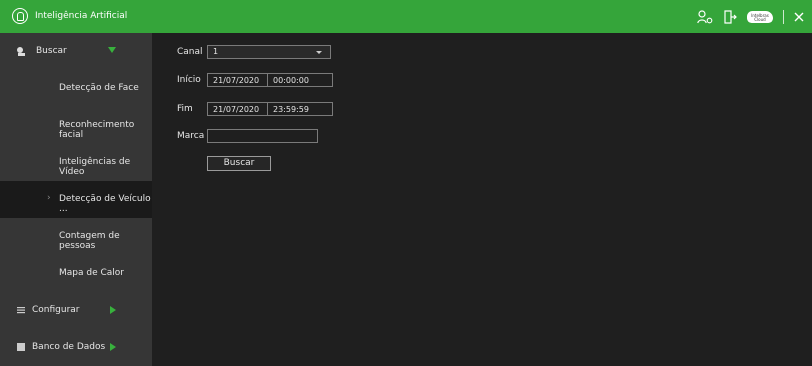 This screenshot has width=812, height=366. I want to click on sidebar-item-label: Reconhecimento facial, so click(97, 130).